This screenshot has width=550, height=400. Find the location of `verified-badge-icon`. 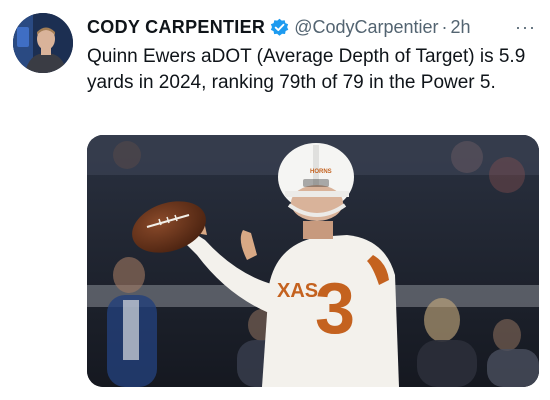

verified-badge-icon is located at coordinates (279, 27).